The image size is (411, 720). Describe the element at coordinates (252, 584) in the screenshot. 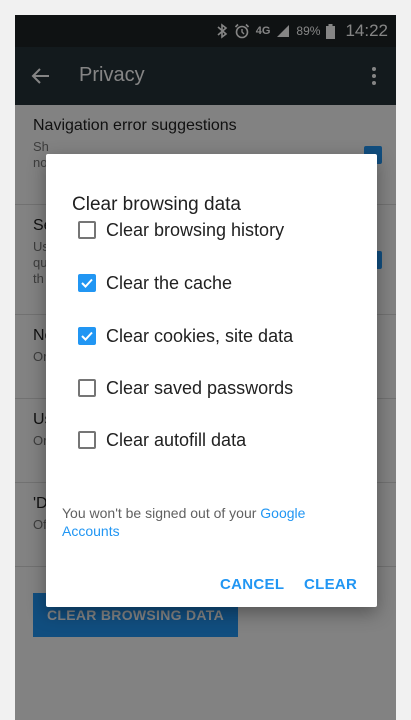

I see `cancel-button: CANCEL` at that location.